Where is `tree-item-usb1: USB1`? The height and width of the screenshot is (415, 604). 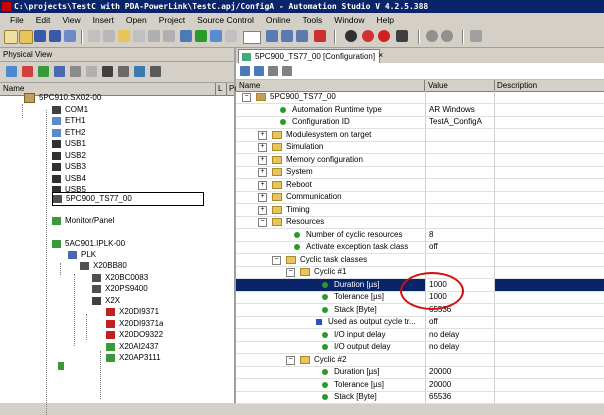 tree-item-usb1: USB1 is located at coordinates (69, 143).